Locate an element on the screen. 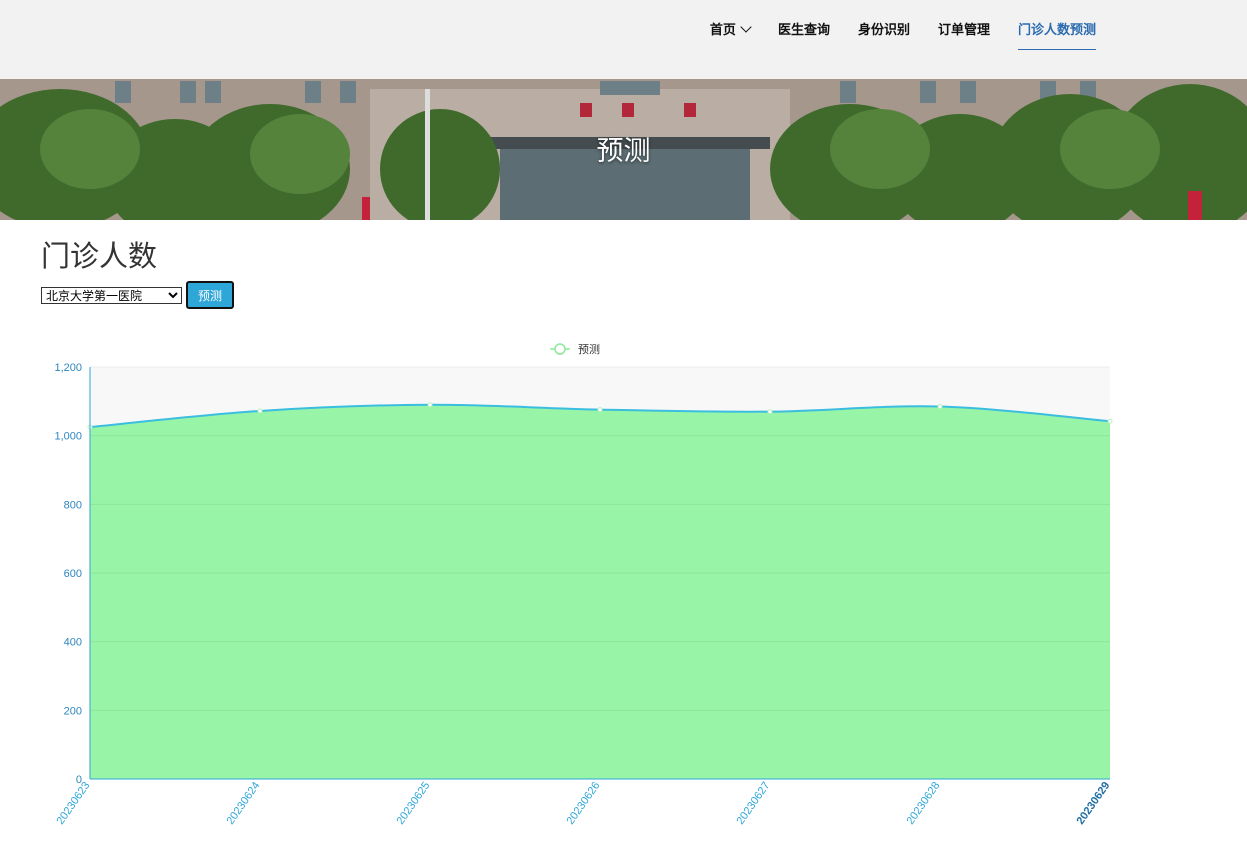 This screenshot has height=845, width=1247. forecast-controls: 北京大学第一医院 预测 is located at coordinates (137, 295).